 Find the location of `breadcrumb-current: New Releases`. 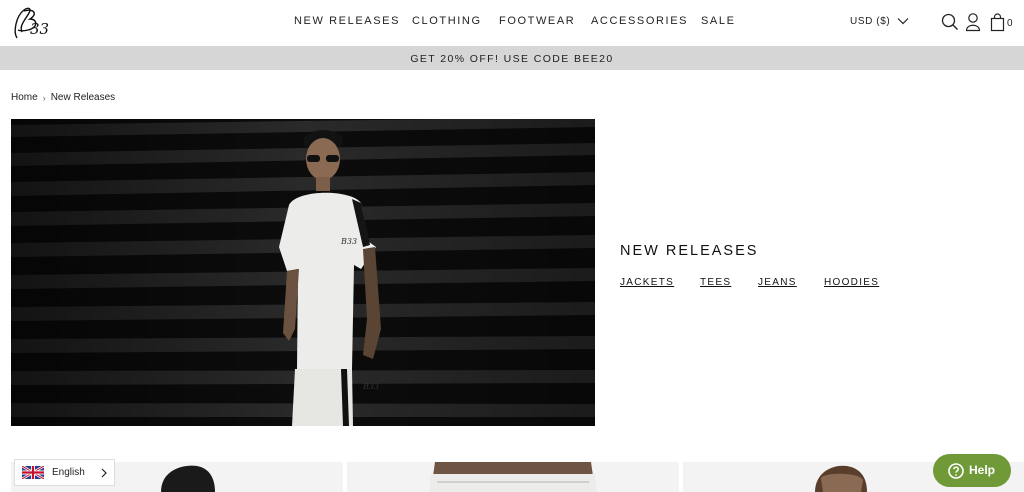

breadcrumb-current: New Releases is located at coordinates (83, 97).